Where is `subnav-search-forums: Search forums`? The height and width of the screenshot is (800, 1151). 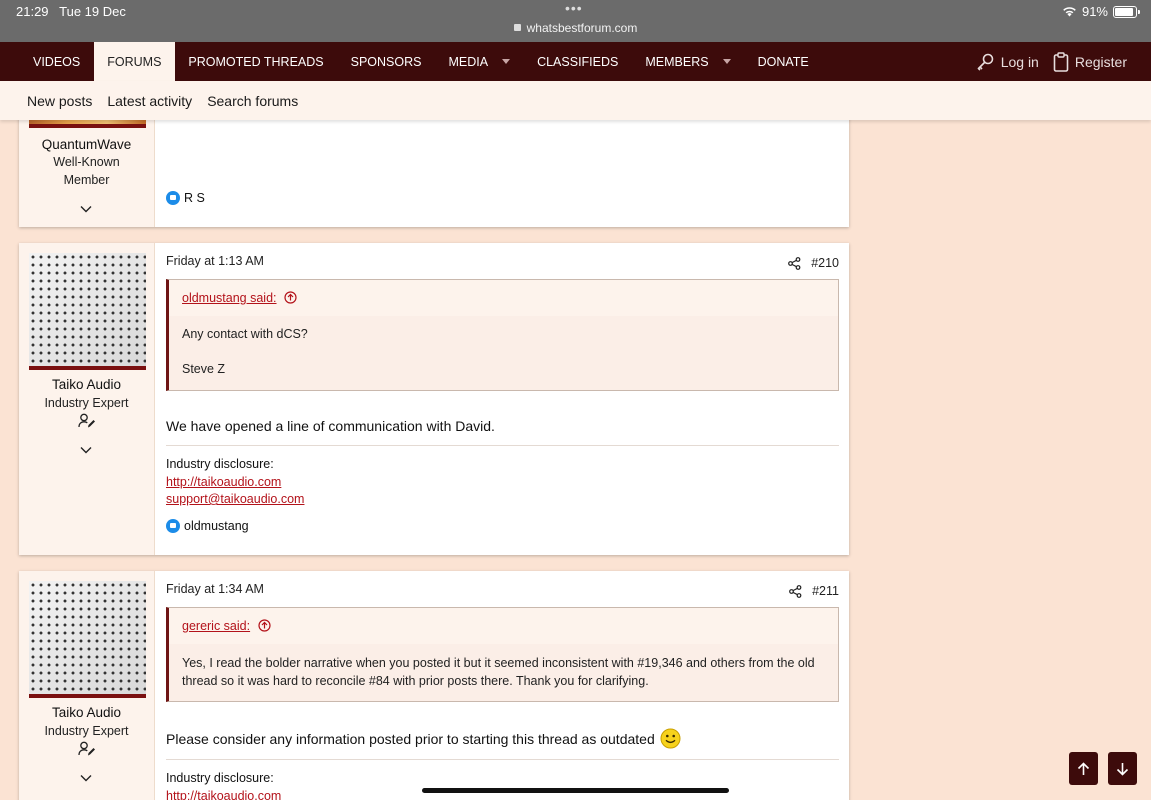 subnav-search-forums: Search forums is located at coordinates (252, 101).